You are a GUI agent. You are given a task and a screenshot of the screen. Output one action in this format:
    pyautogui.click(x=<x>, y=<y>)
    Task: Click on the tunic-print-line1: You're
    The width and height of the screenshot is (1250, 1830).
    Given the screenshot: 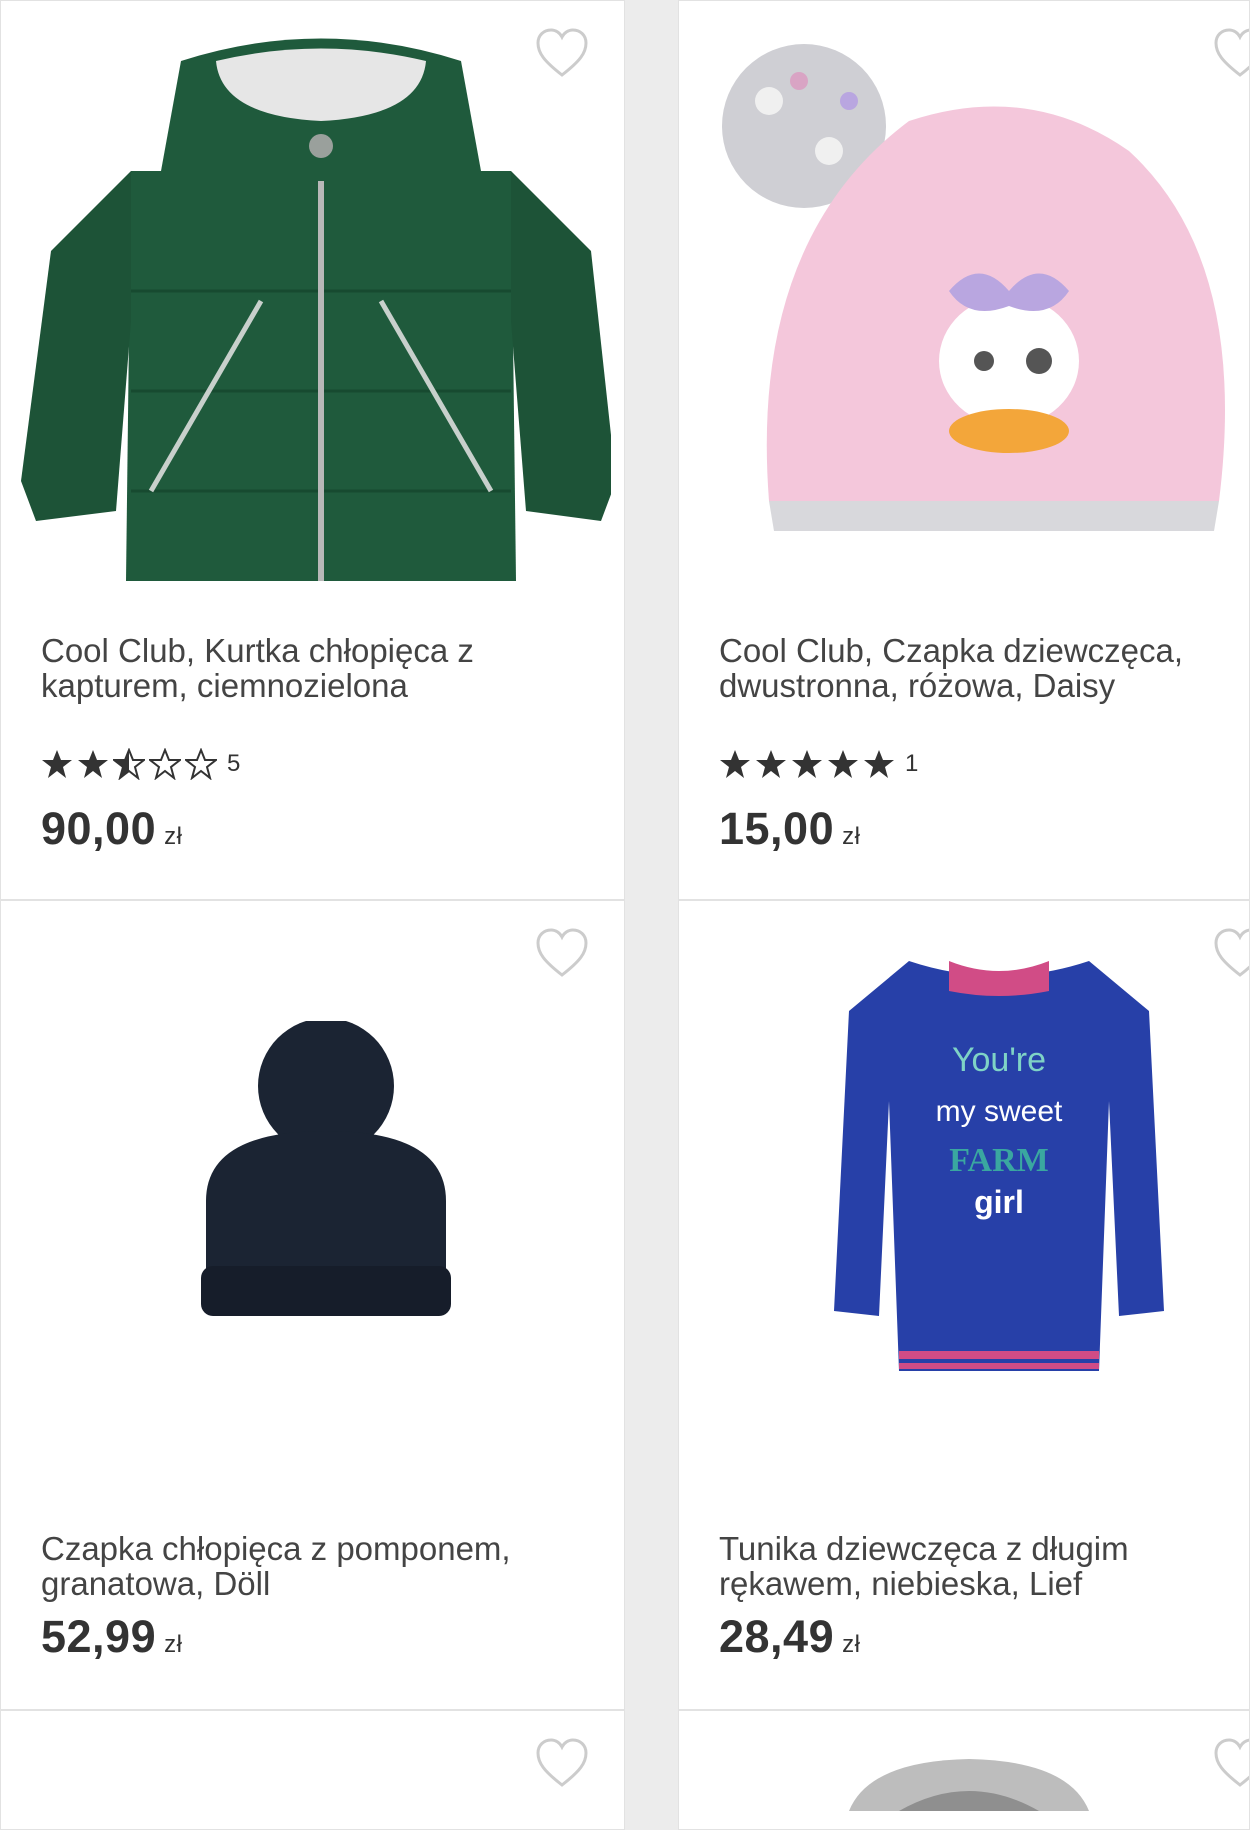 What is the action you would take?
    pyautogui.click(x=999, y=1060)
    